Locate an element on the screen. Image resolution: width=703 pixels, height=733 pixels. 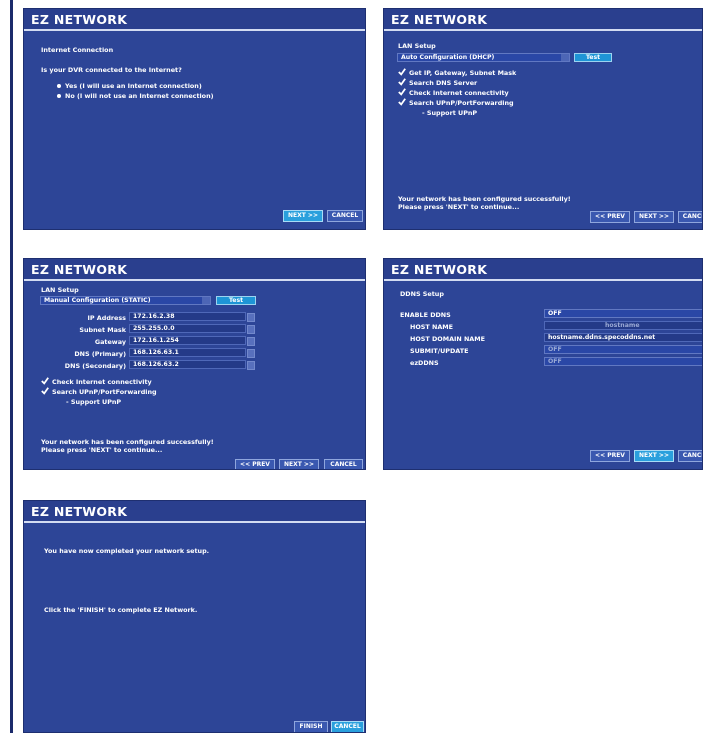
host-name-field: hostname is located at coordinates (623, 325).